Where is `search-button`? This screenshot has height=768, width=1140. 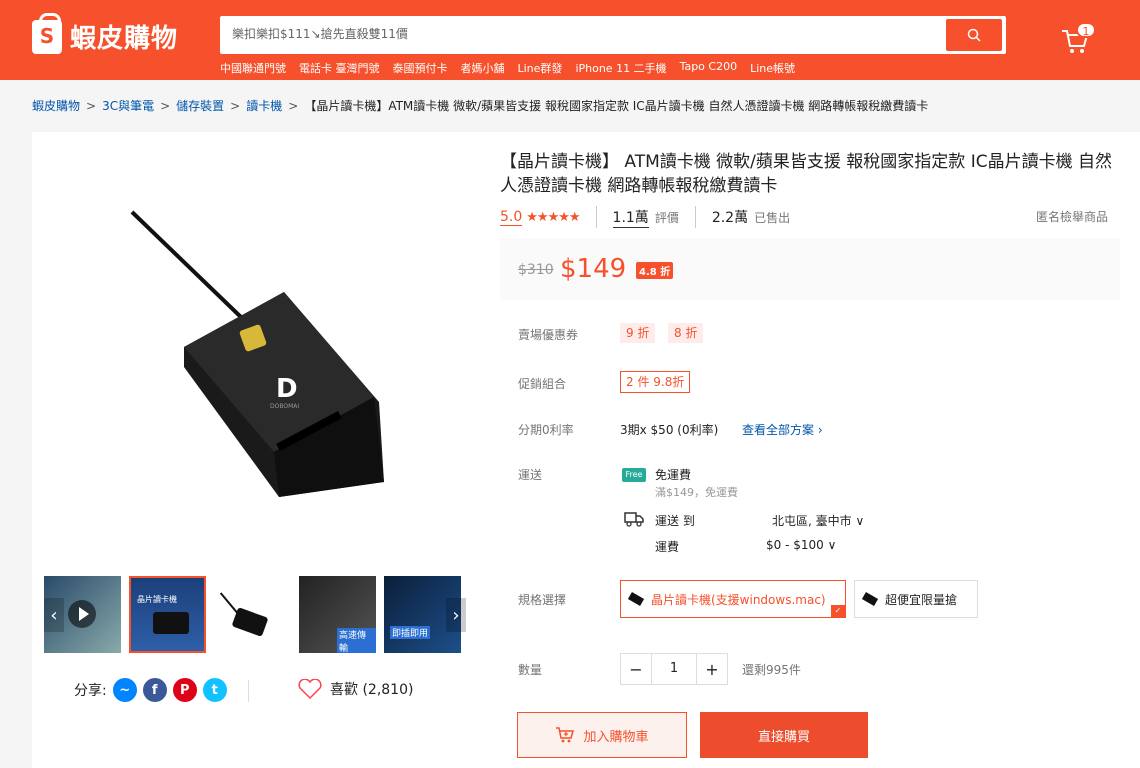
search-button is located at coordinates (974, 35).